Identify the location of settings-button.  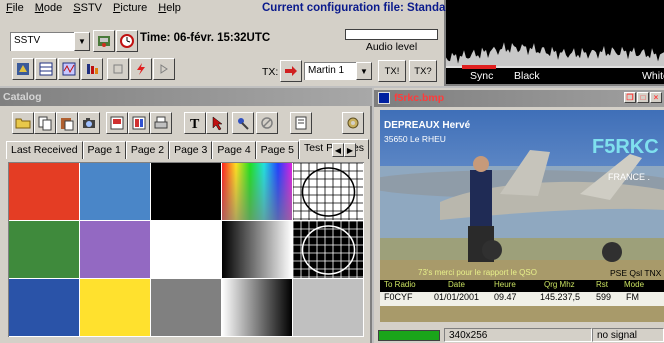
(353, 123).